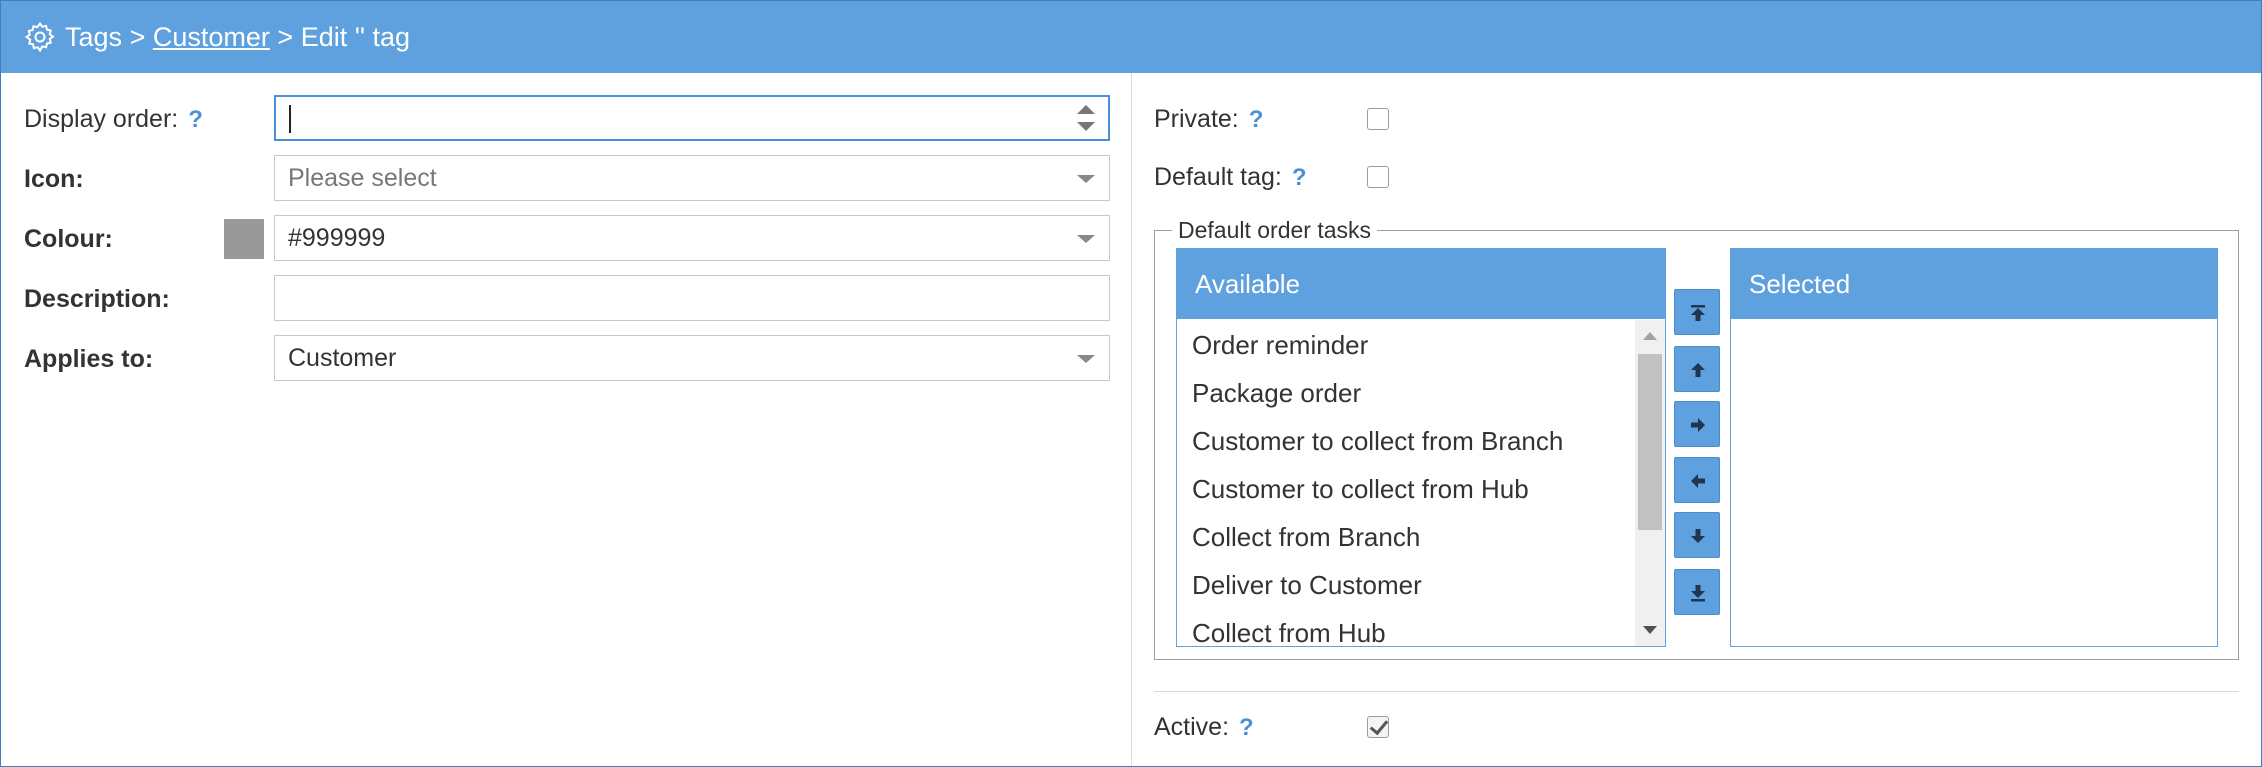  I want to click on list-item: Collect from Hub, so click(1421, 627).